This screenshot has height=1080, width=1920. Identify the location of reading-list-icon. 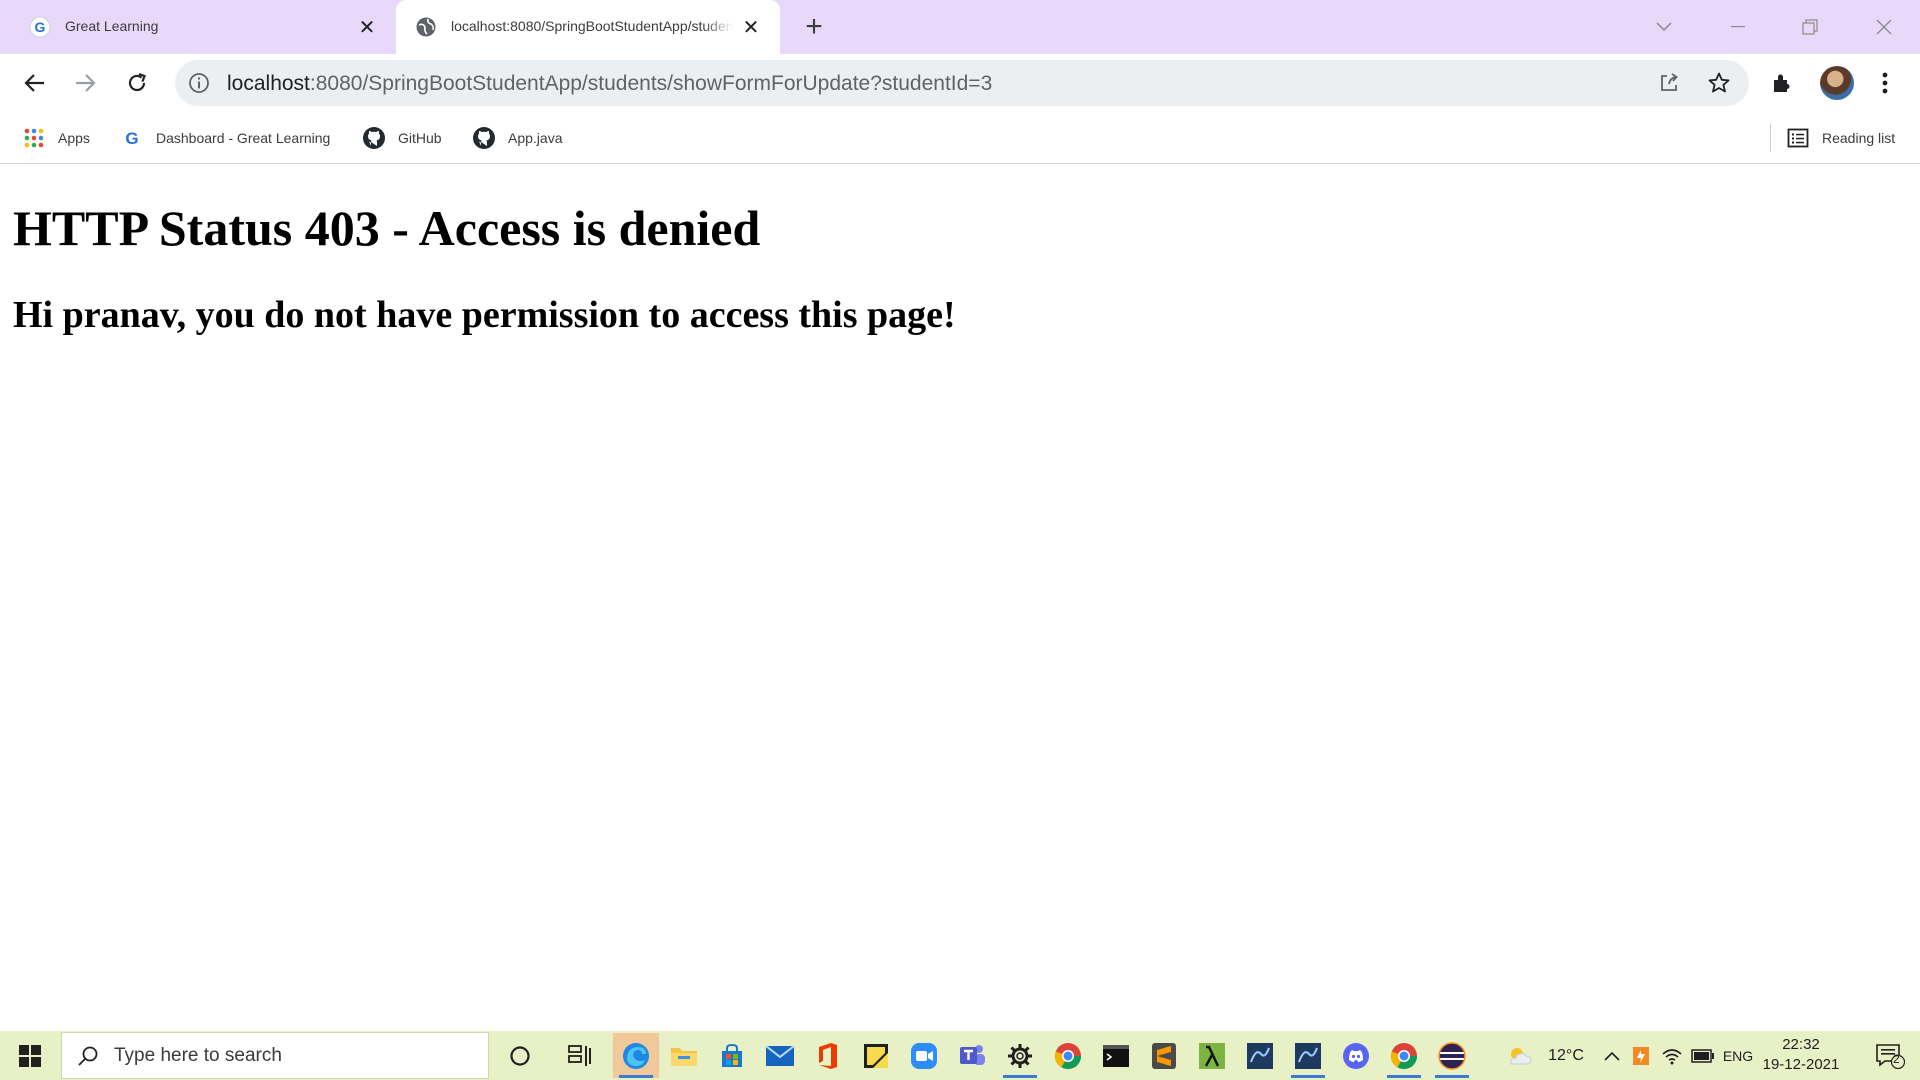
(1798, 138).